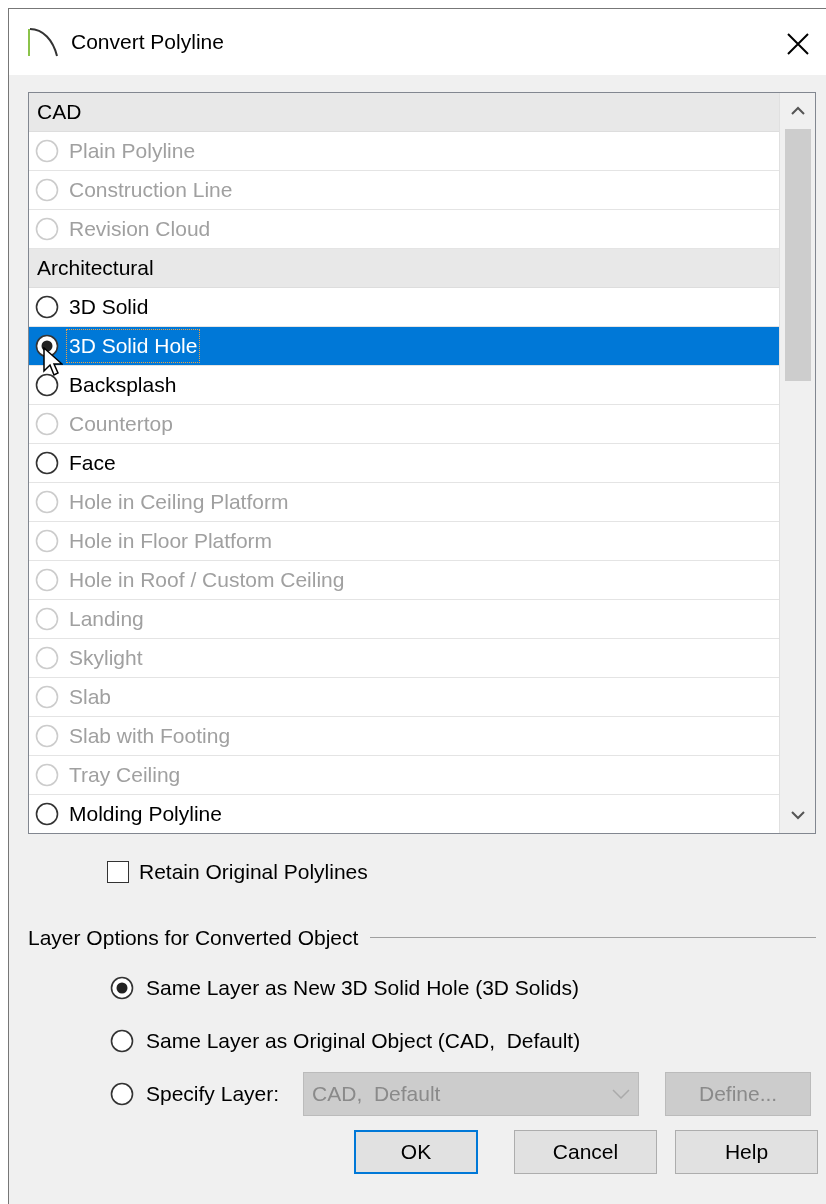 The image size is (826, 1204). What do you see at coordinates (43, 42) in the screenshot?
I see `arc-icon` at bounding box center [43, 42].